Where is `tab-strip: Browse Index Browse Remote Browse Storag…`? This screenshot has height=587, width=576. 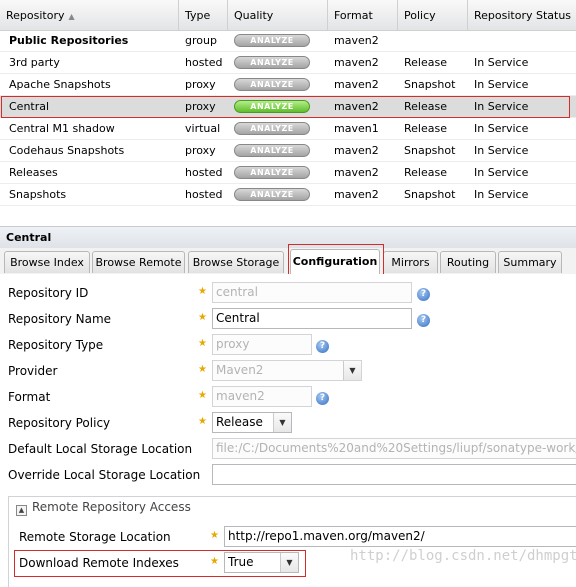 tab-strip: Browse Index Browse Remote Browse Storag… is located at coordinates (288, 261).